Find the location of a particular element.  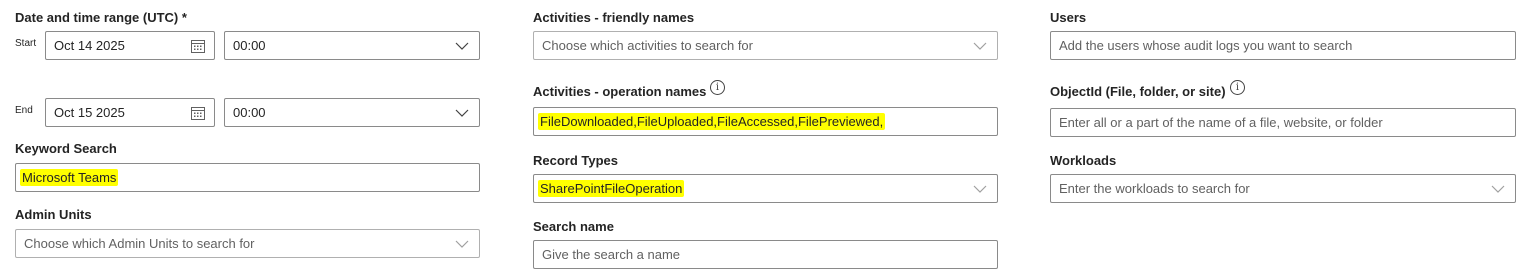

record-types-dropdown: SharePointFileOperation is located at coordinates (765, 188).